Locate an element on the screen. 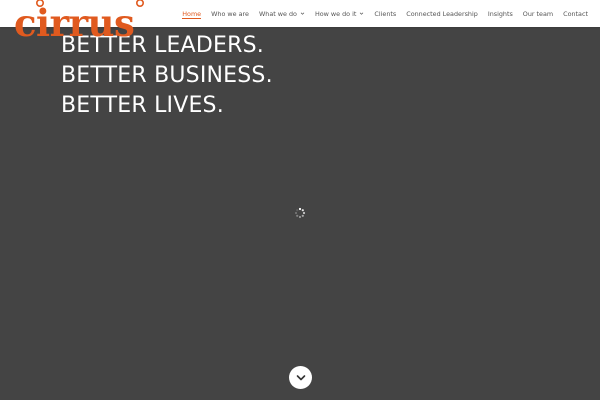 Image resolution: width=600 pixels, height=400 pixels. nav-item-label: Our team is located at coordinates (538, 13).